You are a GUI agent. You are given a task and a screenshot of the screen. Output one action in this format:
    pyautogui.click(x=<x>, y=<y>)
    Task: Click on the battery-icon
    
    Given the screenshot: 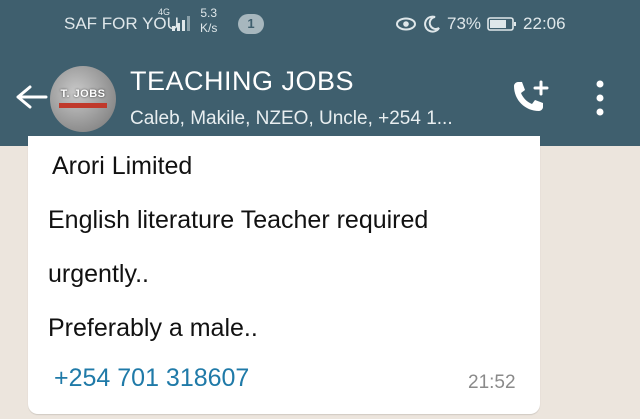 What is the action you would take?
    pyautogui.click(x=502, y=24)
    